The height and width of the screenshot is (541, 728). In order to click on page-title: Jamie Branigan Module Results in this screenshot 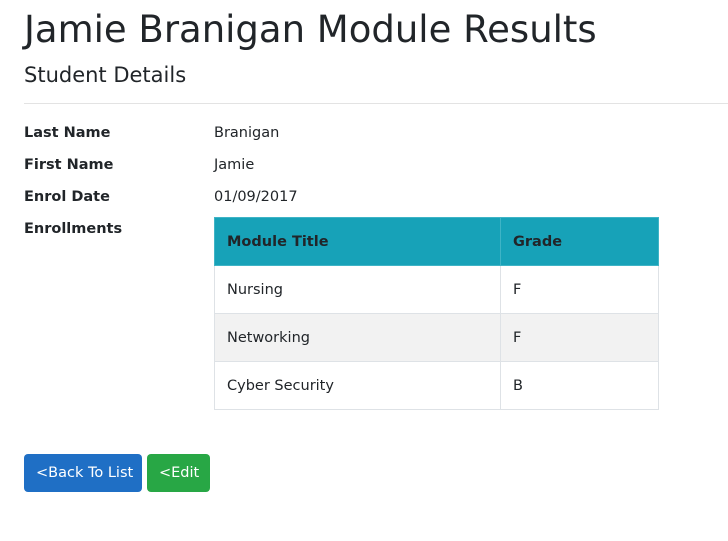, I will do `click(310, 29)`.